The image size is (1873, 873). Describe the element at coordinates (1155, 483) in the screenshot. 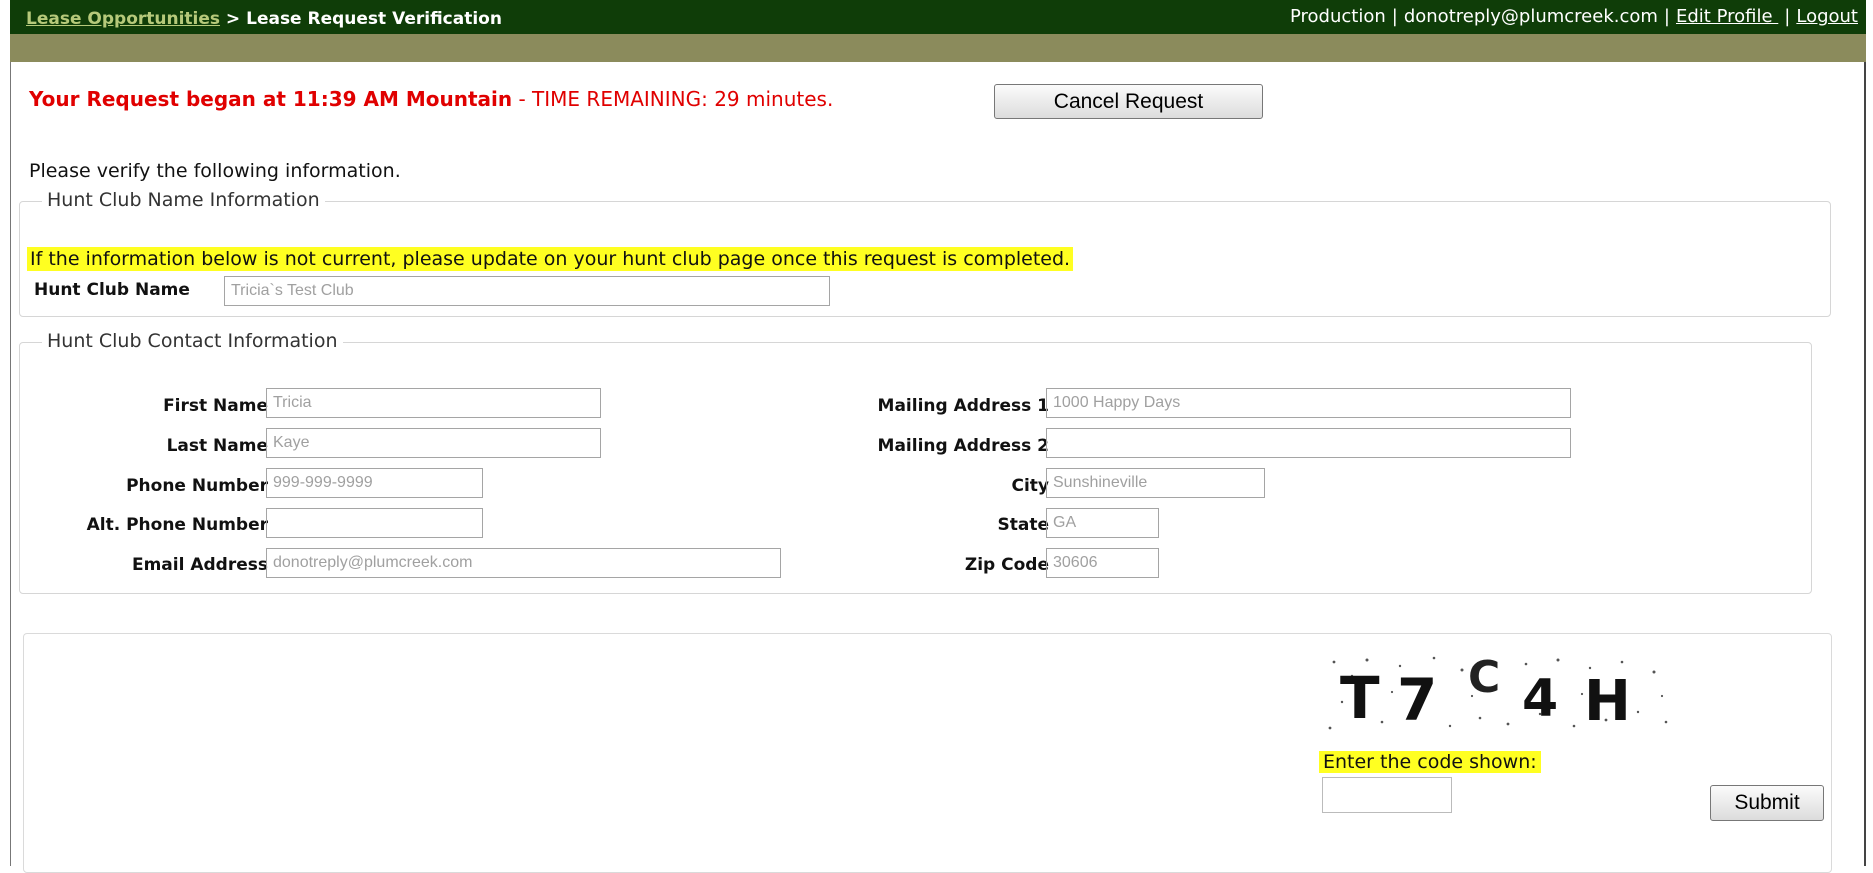

I see `city-input: Sunshineville` at that location.